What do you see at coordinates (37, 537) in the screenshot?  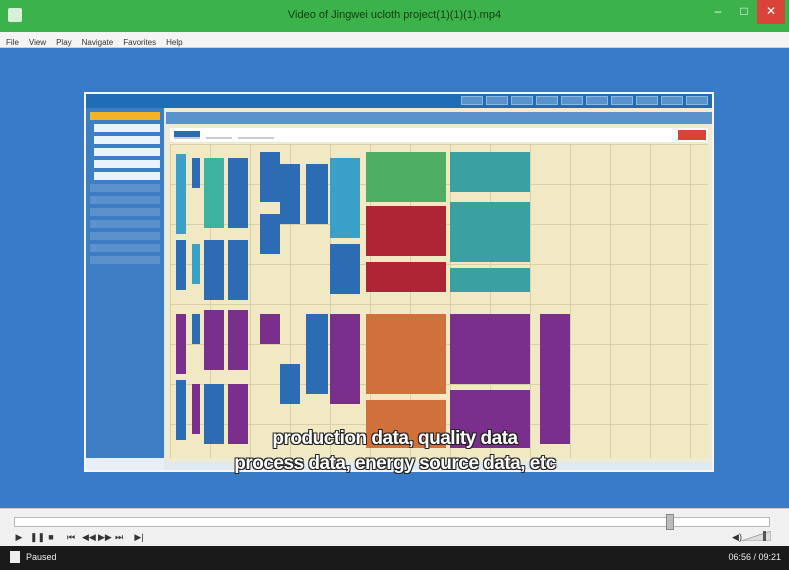 I see `pause-button: ❚❚` at bounding box center [37, 537].